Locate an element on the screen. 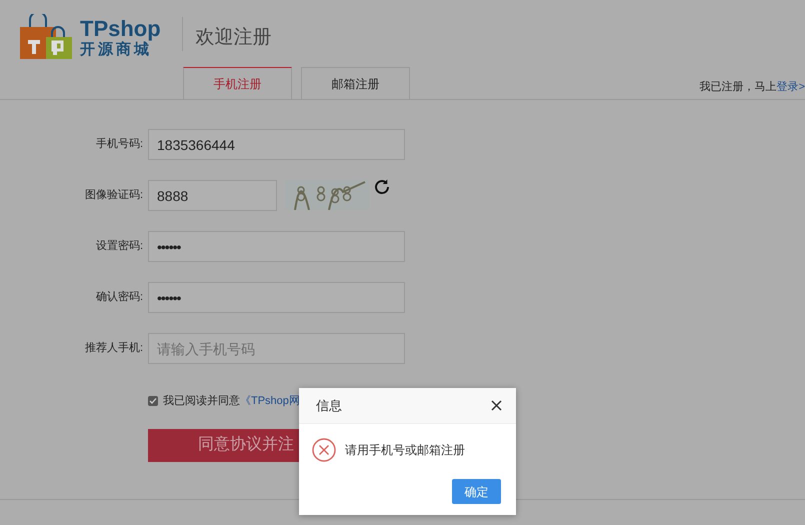 The width and height of the screenshot is (805, 525). input-field: 1835366444 is located at coordinates (276, 144).